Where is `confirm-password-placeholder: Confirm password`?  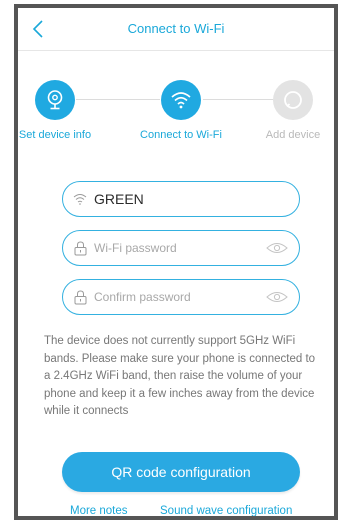 confirm-password-placeholder: Confirm password is located at coordinates (142, 297).